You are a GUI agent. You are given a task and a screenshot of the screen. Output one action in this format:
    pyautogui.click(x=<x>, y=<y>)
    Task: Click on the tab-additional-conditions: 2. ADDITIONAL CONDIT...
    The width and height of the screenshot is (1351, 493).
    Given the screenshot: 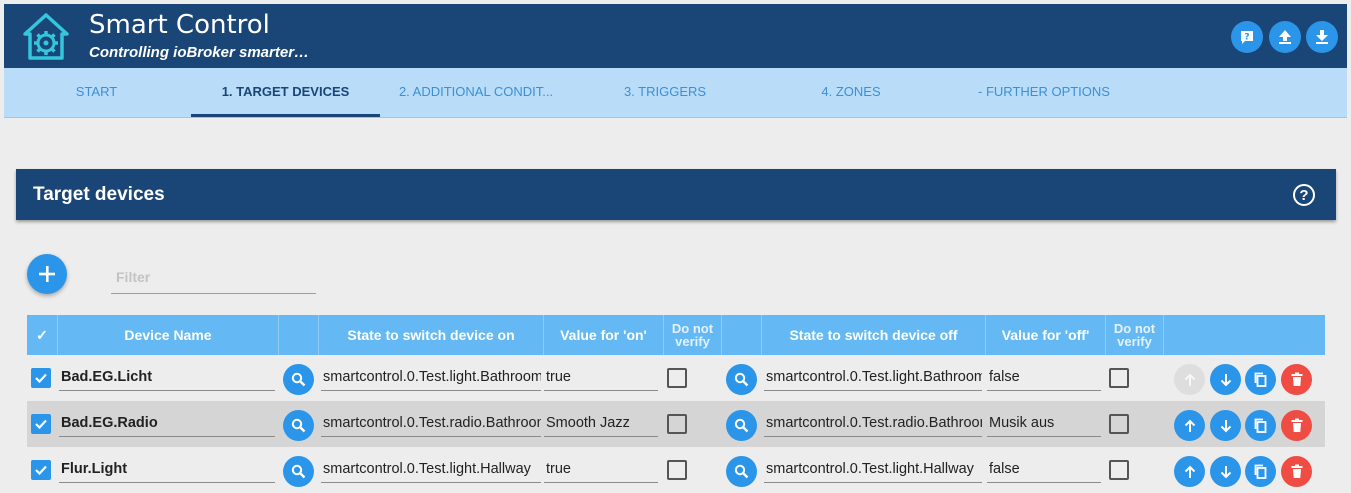 What is the action you would take?
    pyautogui.click(x=476, y=92)
    